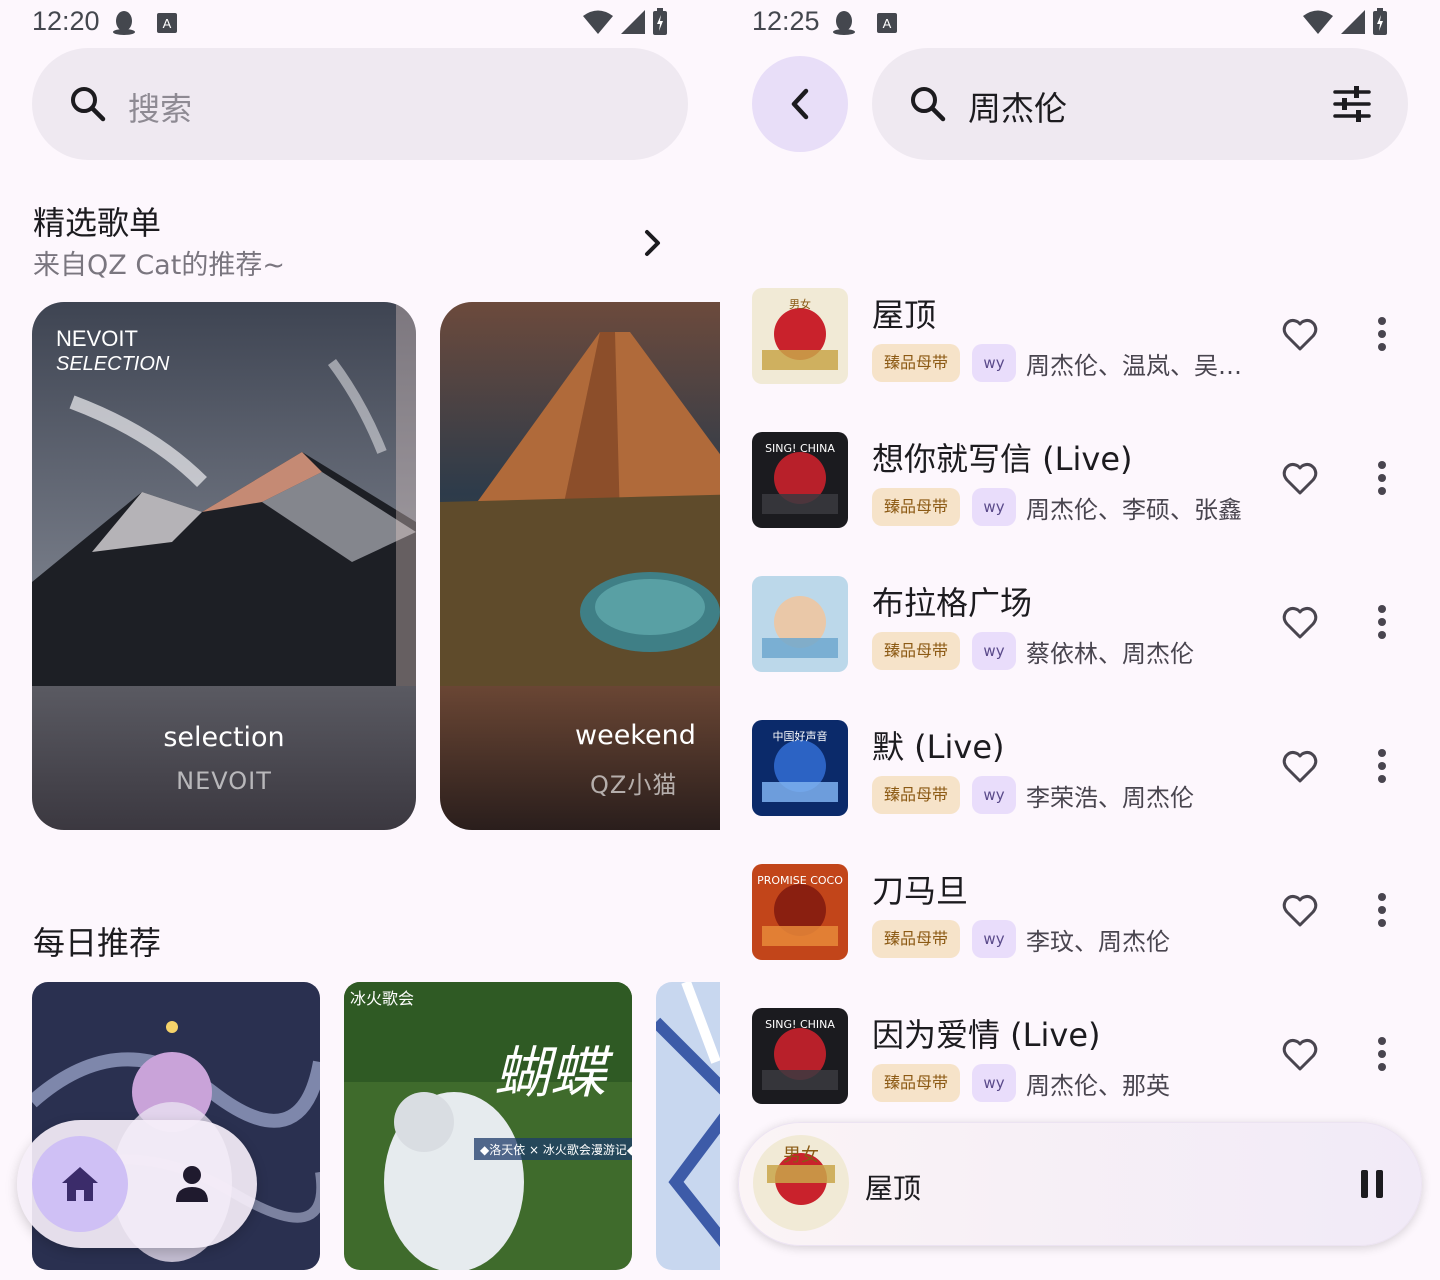  Describe the element at coordinates (1352, 104) in the screenshot. I see `filter-settings-icon` at that location.